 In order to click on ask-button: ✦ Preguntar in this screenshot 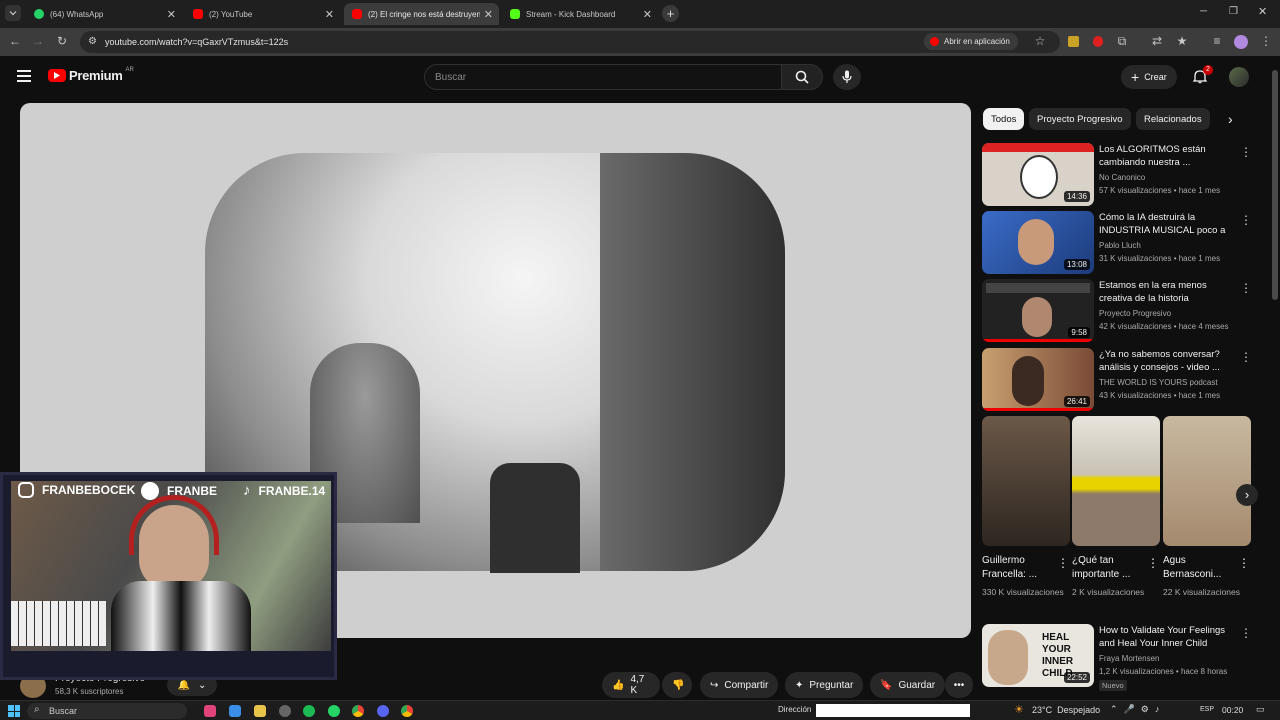, I will do `click(824, 685)`.